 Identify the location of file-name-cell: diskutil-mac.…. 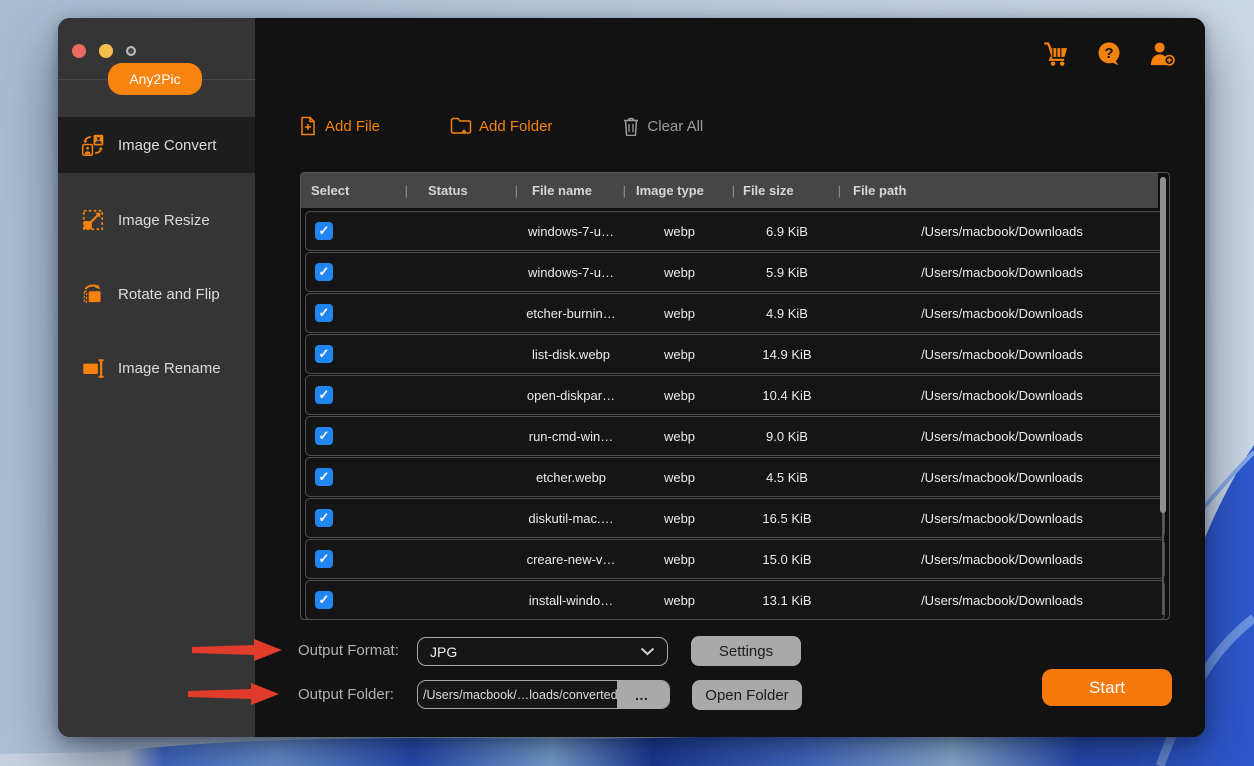
(571, 518).